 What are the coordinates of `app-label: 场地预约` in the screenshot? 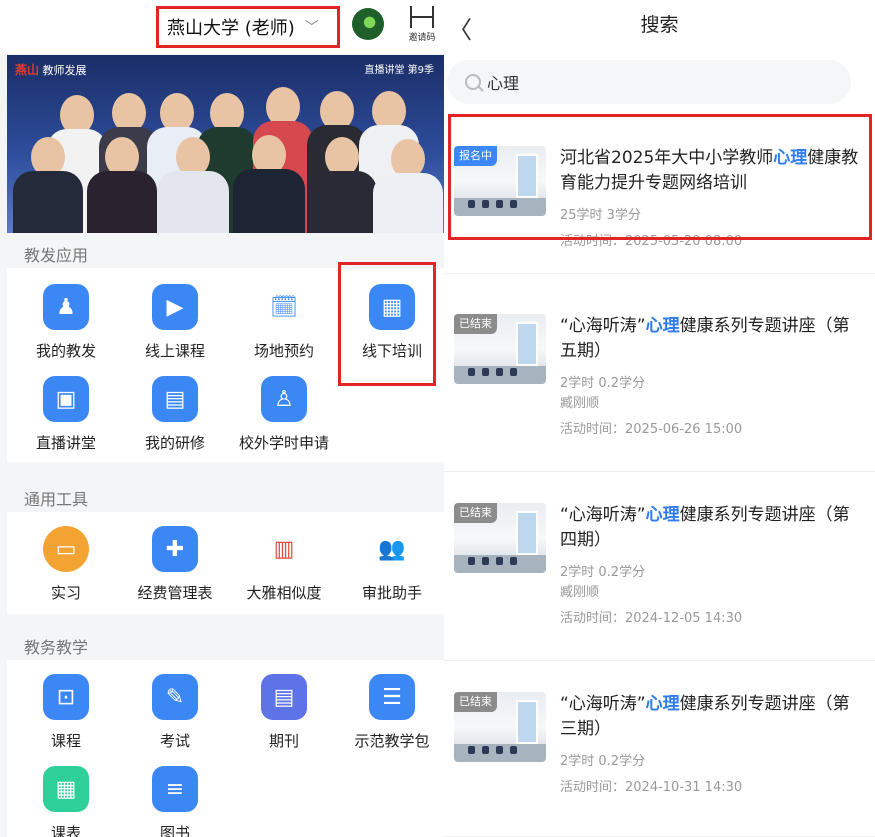 It's located at (283, 351).